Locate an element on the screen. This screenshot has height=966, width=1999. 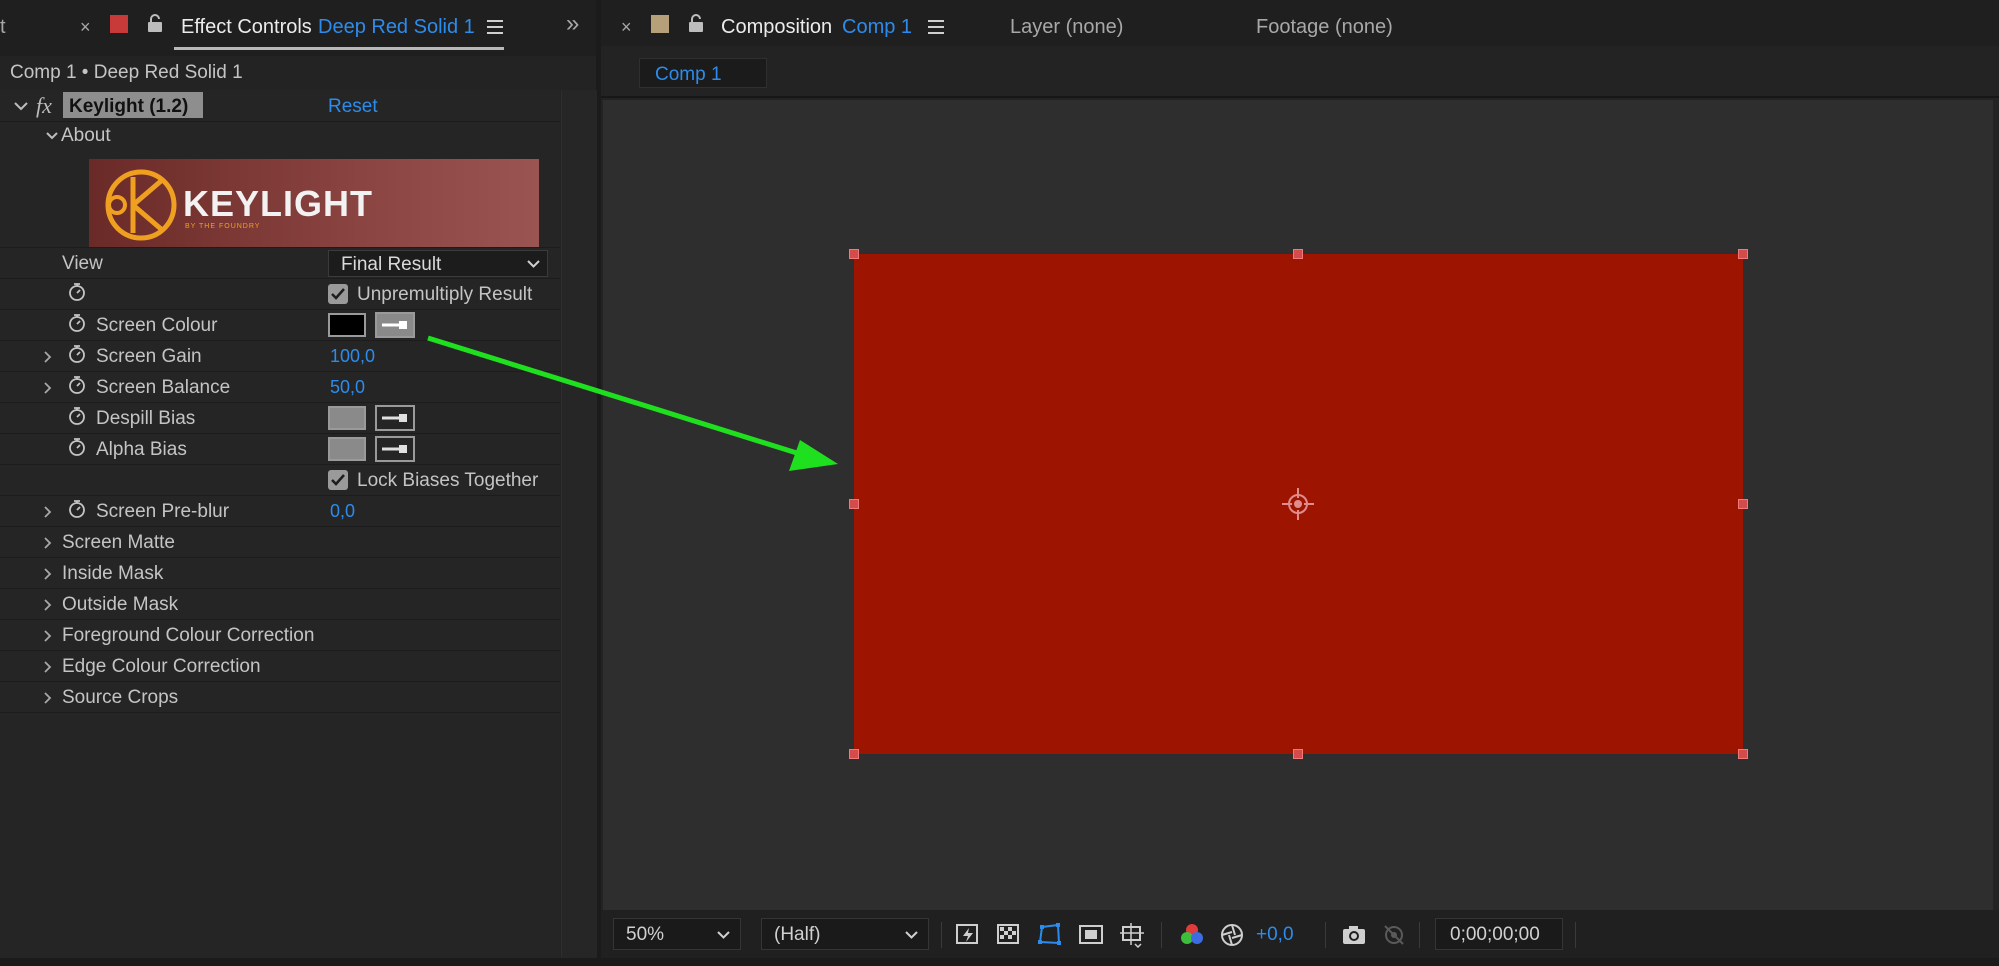
screen-colour-swatch is located at coordinates (347, 325).